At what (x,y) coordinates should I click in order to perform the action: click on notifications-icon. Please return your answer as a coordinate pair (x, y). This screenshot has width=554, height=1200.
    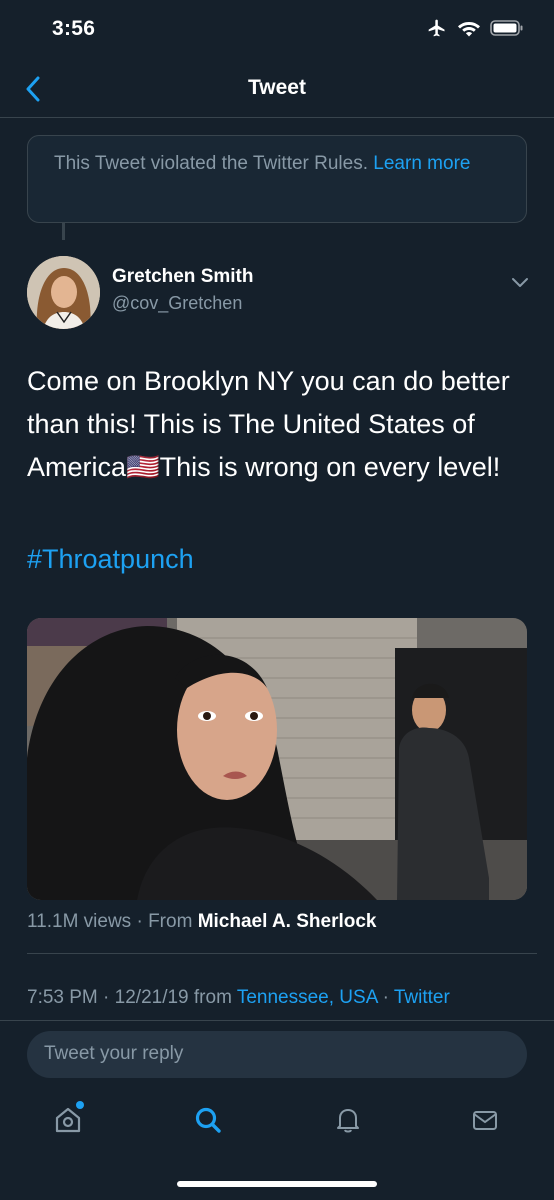
    Looking at the image, I should click on (348, 1121).